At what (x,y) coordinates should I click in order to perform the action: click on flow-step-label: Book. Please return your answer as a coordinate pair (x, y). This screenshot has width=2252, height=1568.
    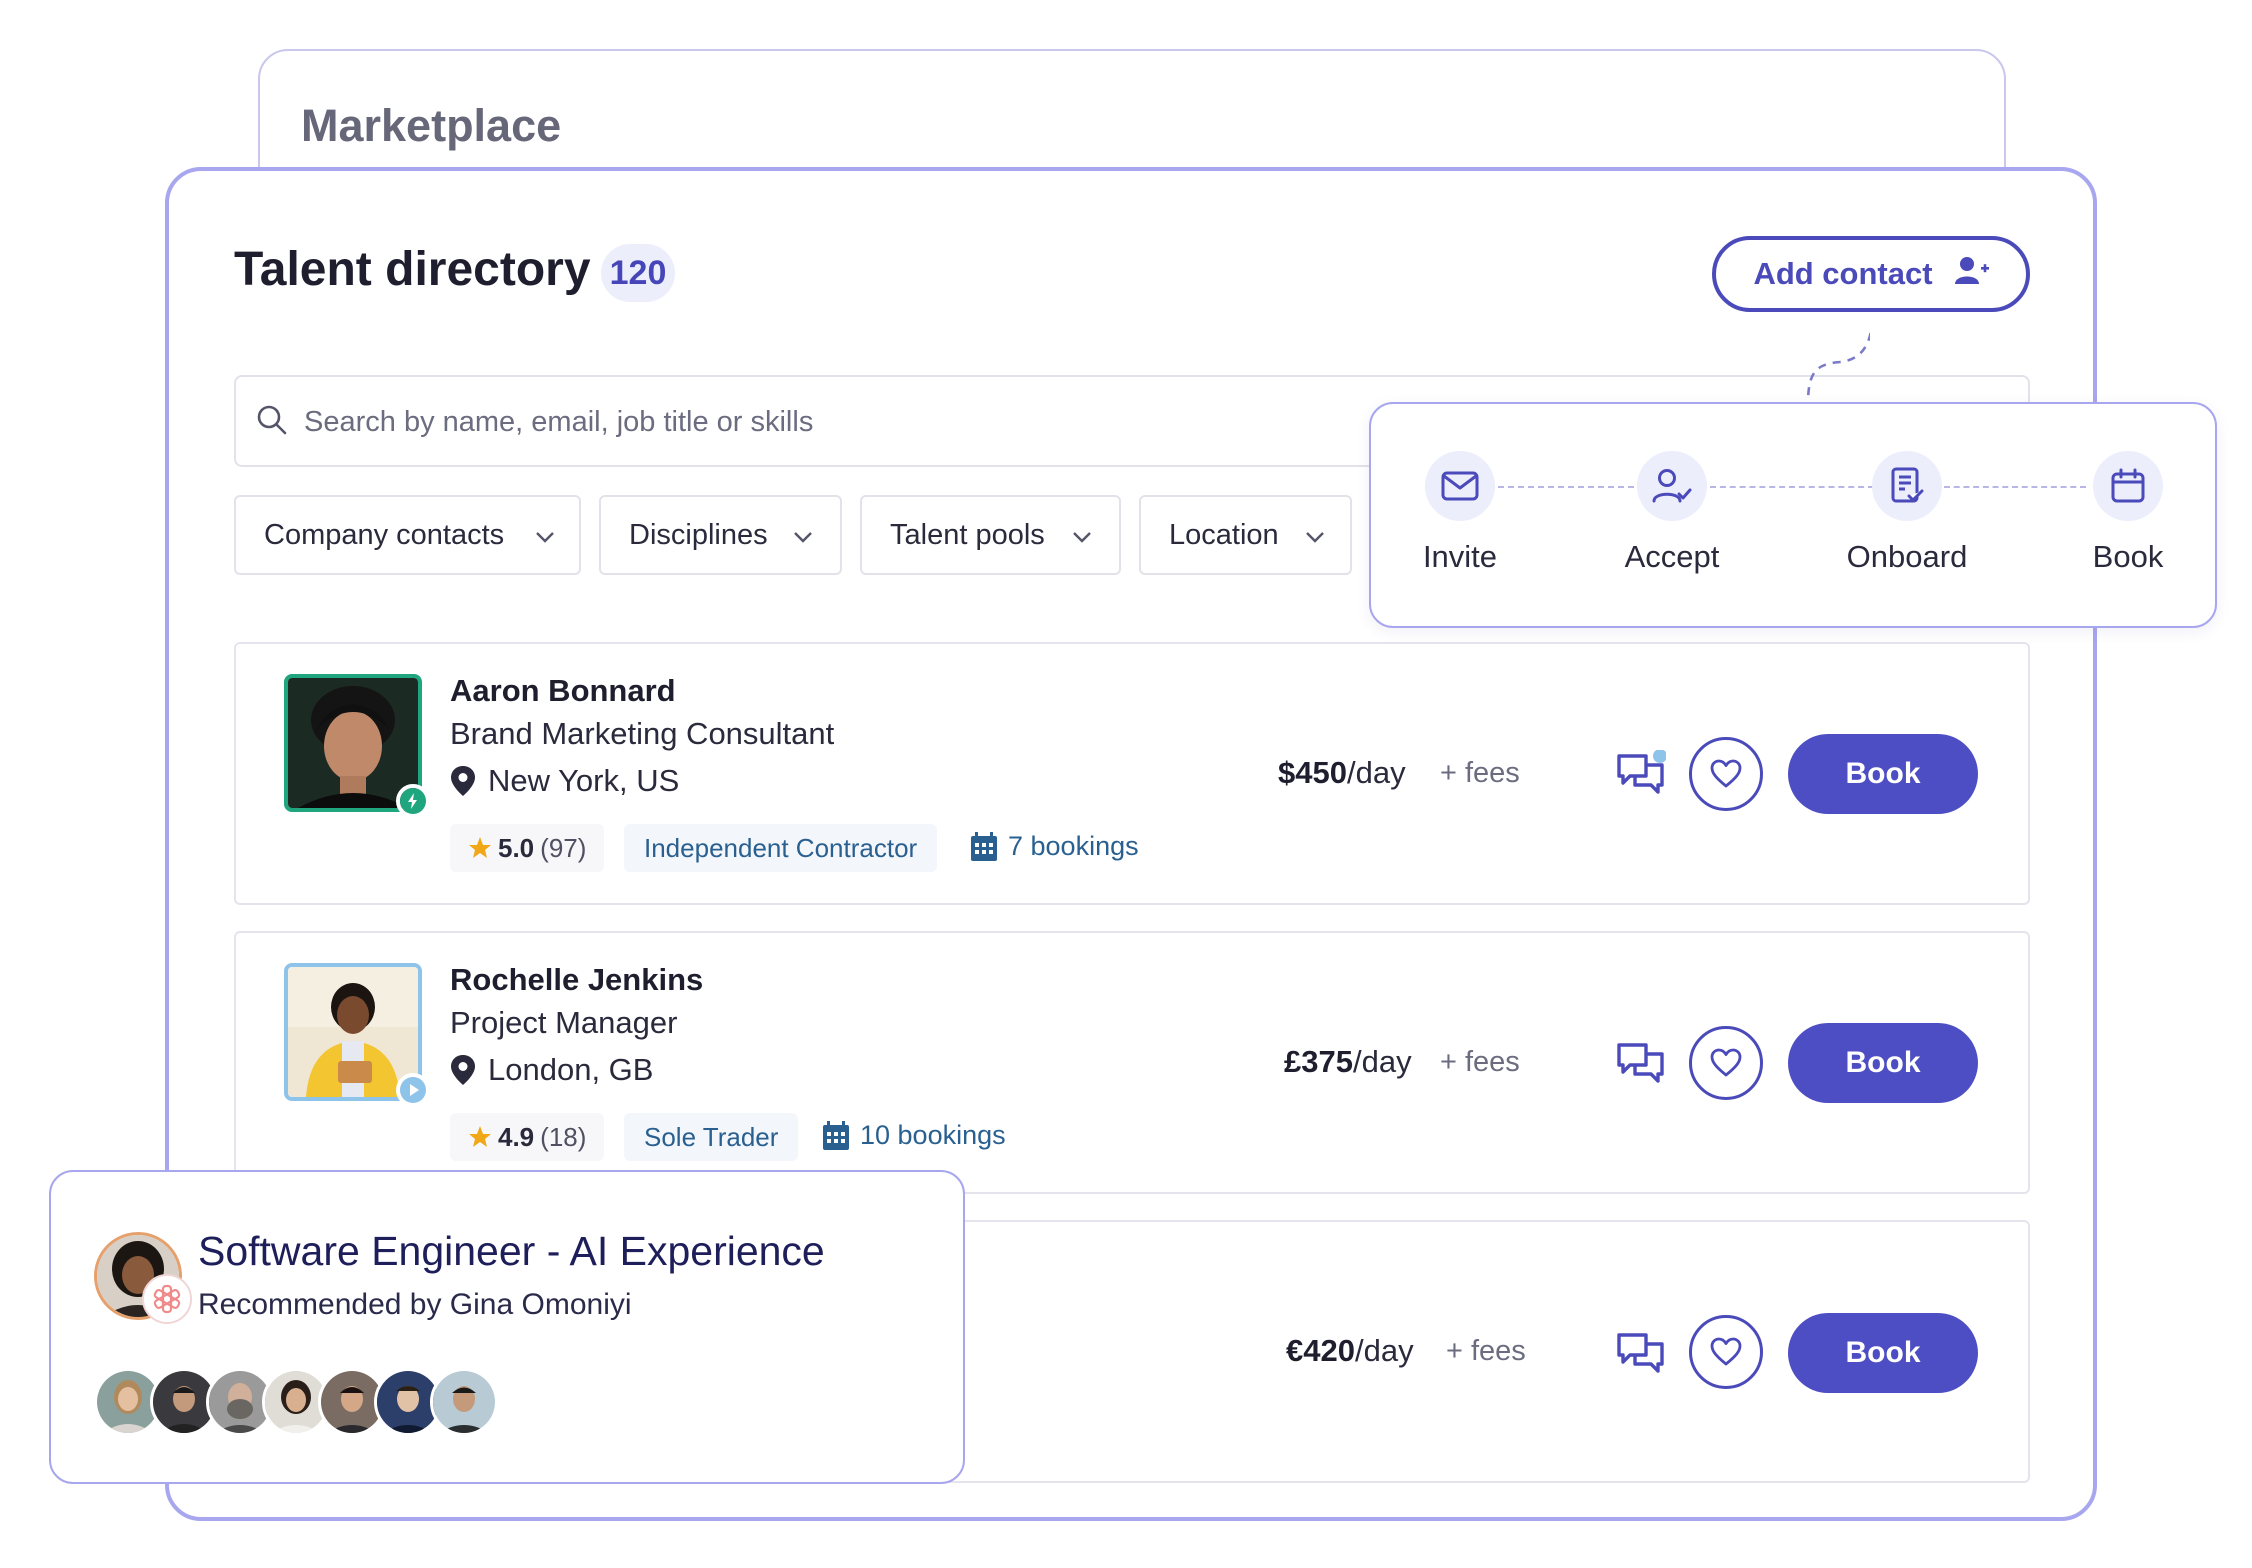
    Looking at the image, I should click on (2128, 556).